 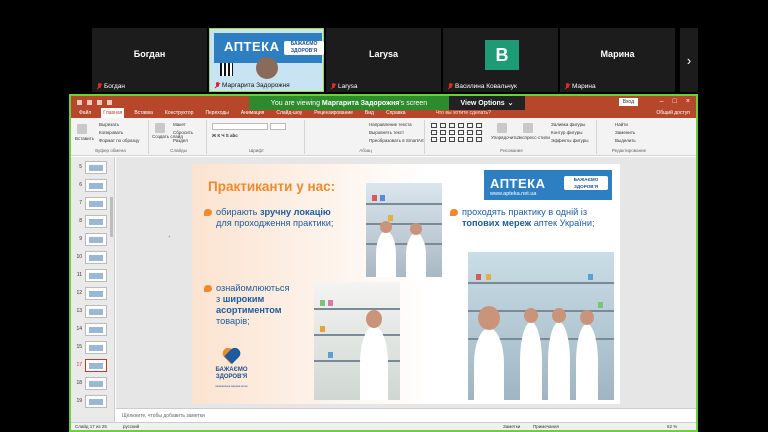 What do you see at coordinates (93, 222) in the screenshot?
I see `slide-thumbnail: 8` at bounding box center [93, 222].